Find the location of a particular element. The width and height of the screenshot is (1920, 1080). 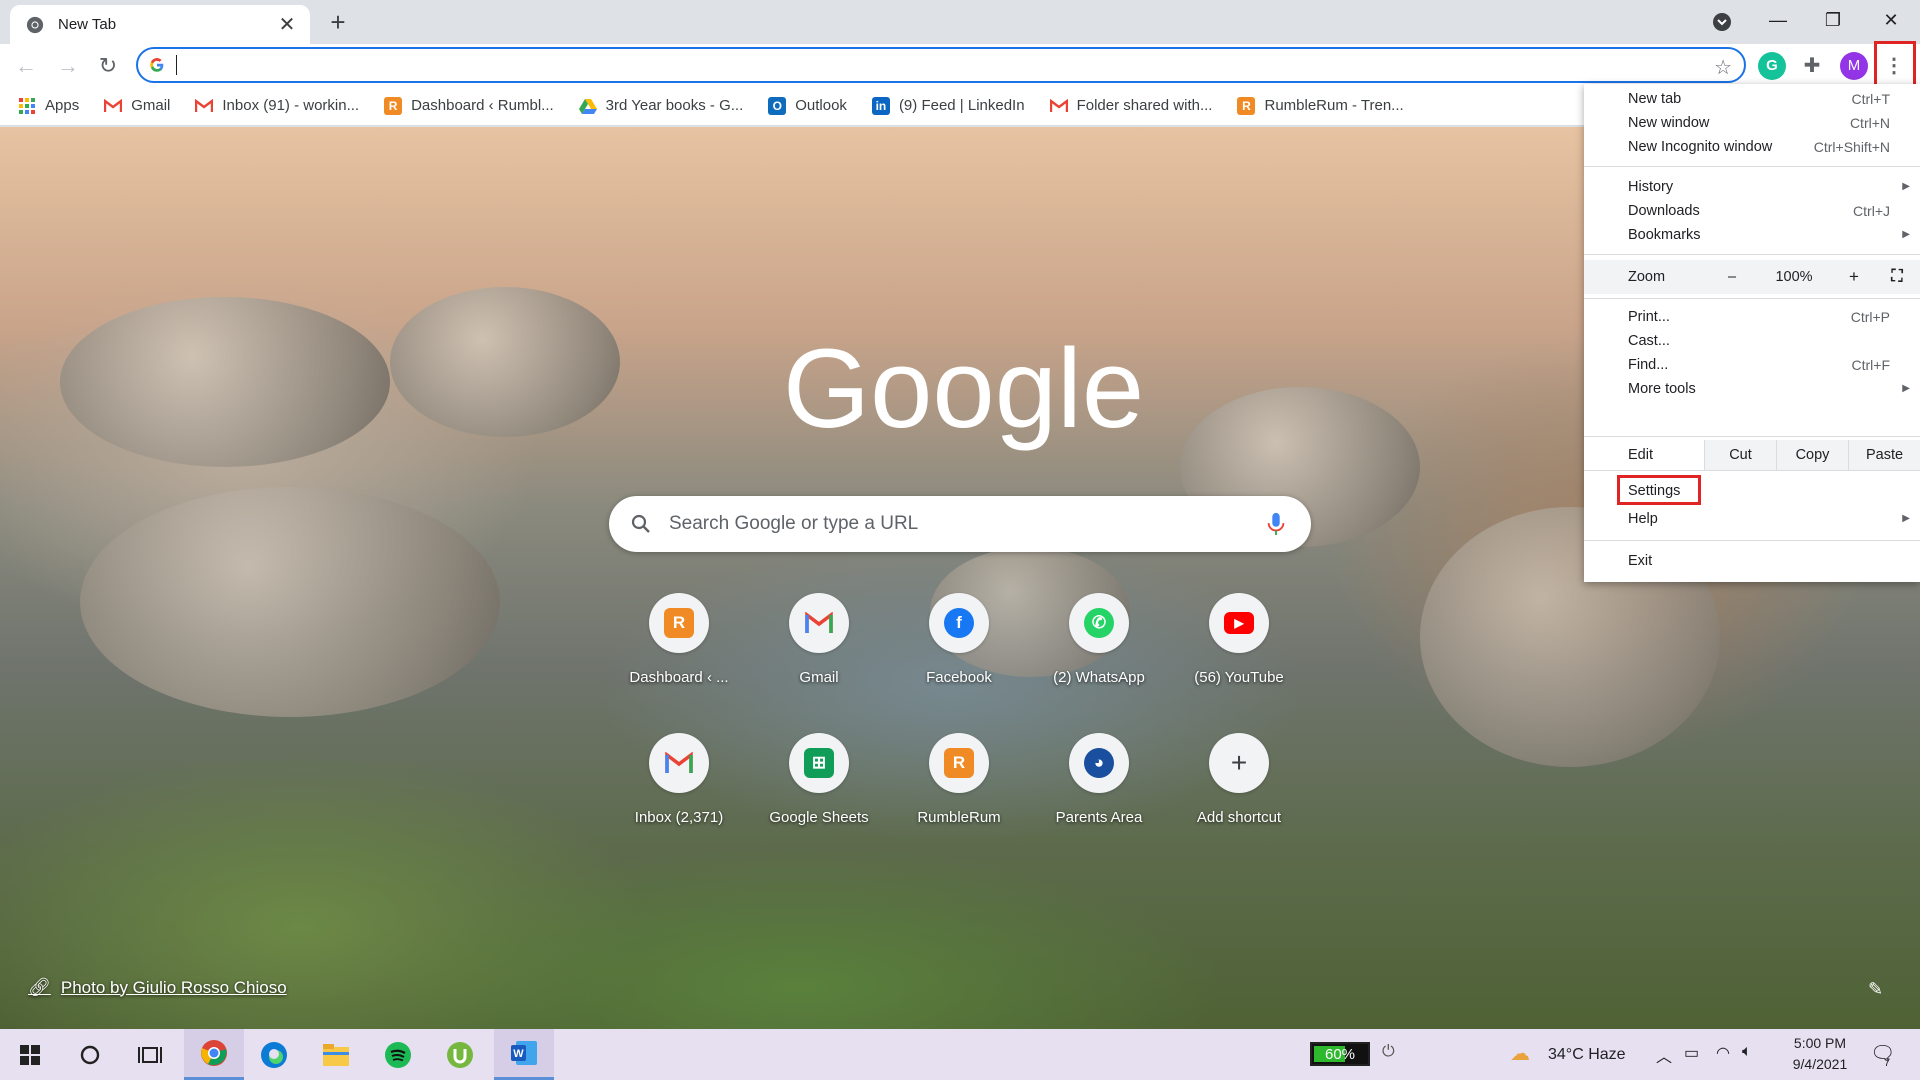

google-logo-text: Google is located at coordinates (963, 389).